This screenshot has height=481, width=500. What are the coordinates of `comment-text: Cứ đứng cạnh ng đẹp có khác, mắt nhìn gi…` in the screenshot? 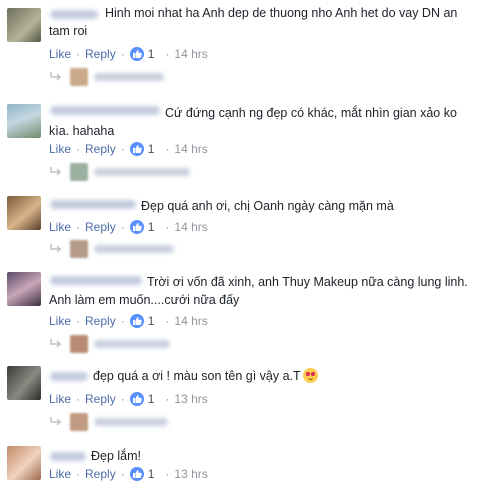 It's located at (253, 122).